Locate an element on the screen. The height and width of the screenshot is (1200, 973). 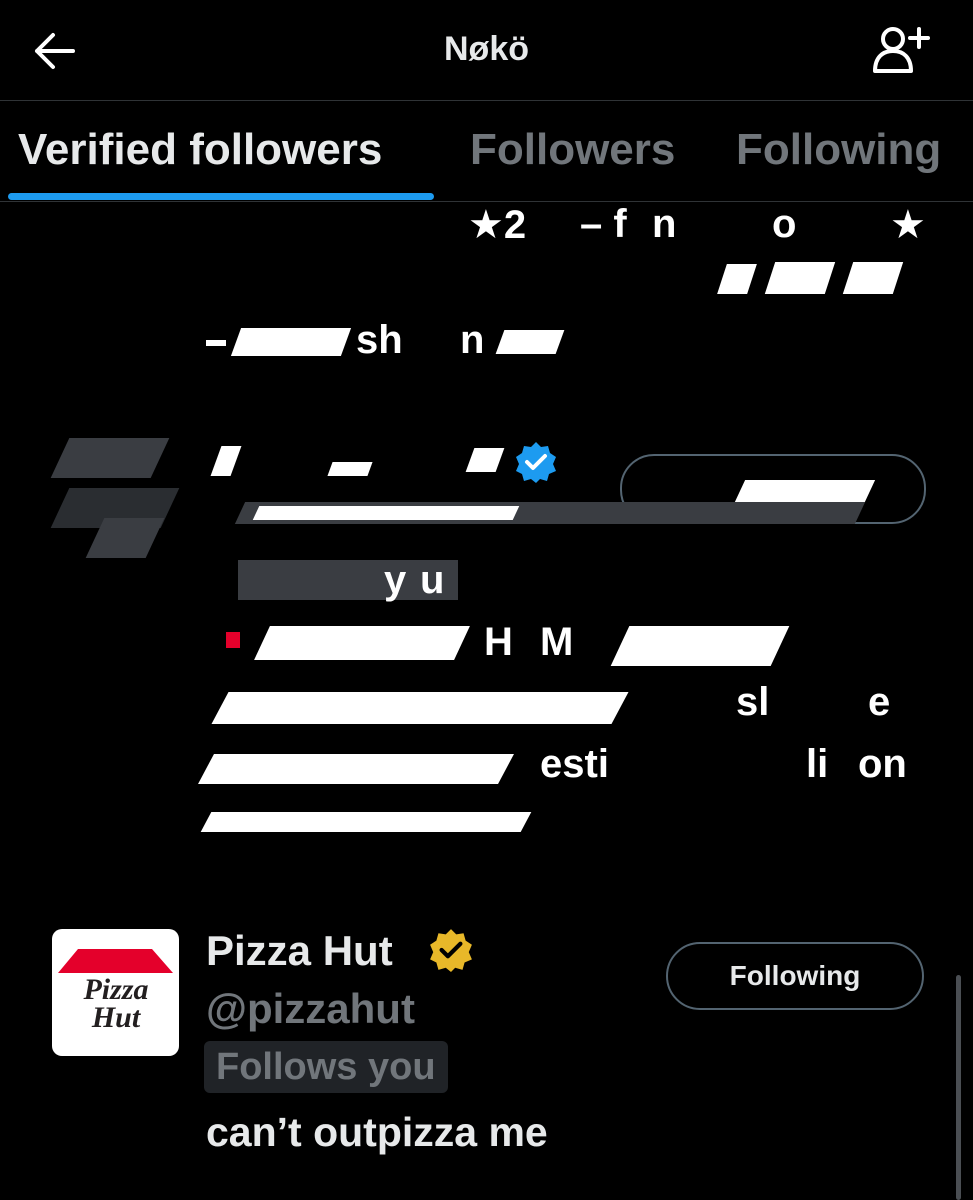
obscured-text-fragment: ★2 is located at coordinates (497, 225).